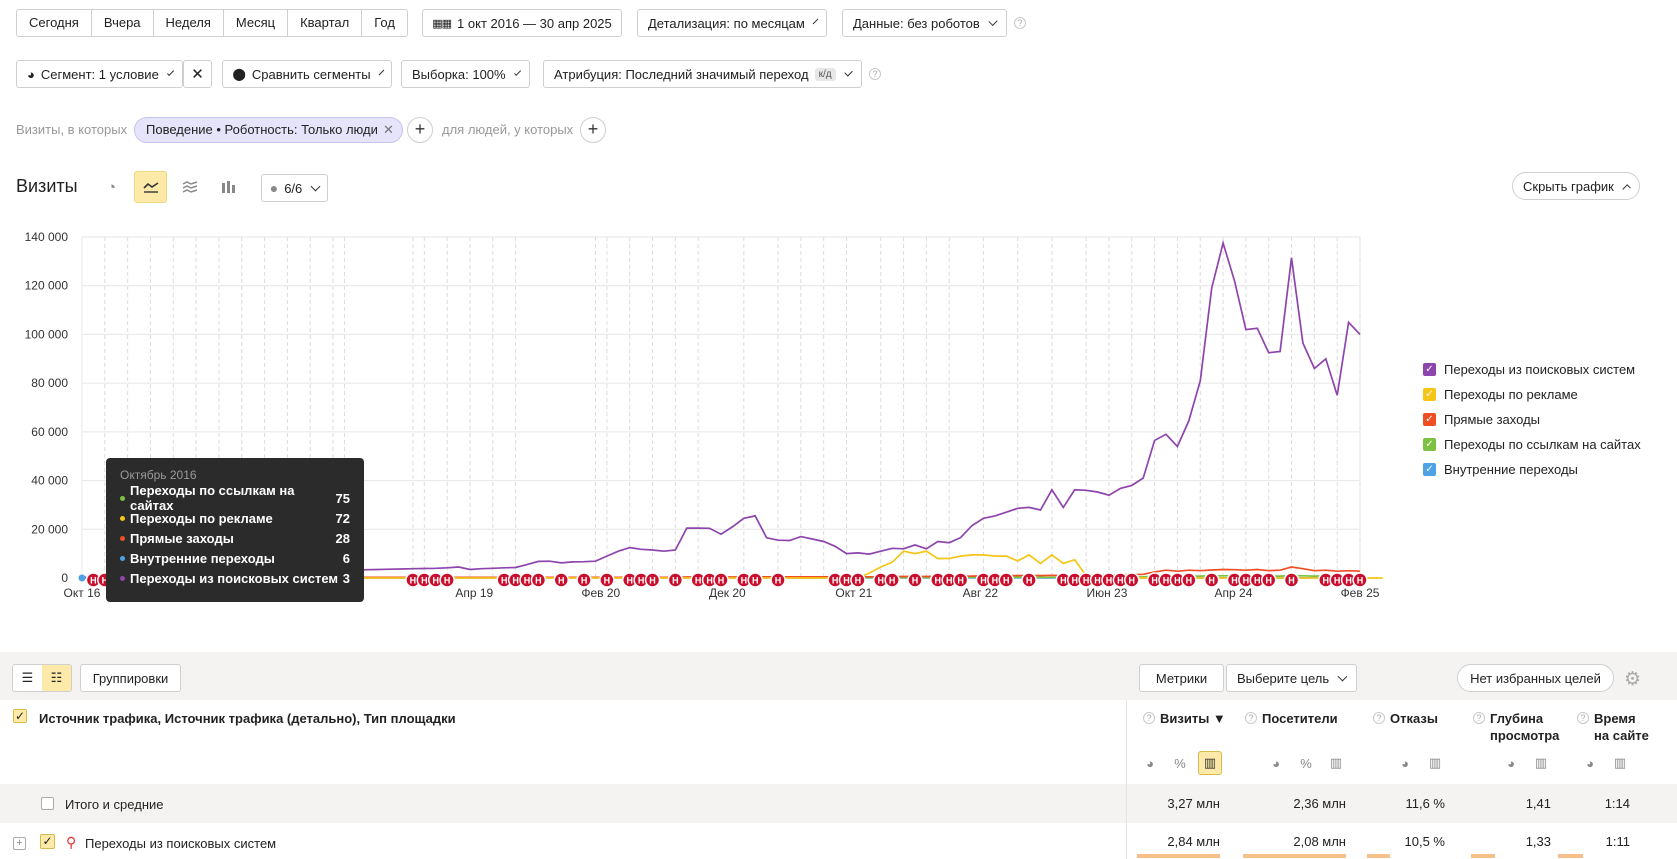  Describe the element at coordinates (19, 843) in the screenshot. I see `expand-row-button: +` at that location.